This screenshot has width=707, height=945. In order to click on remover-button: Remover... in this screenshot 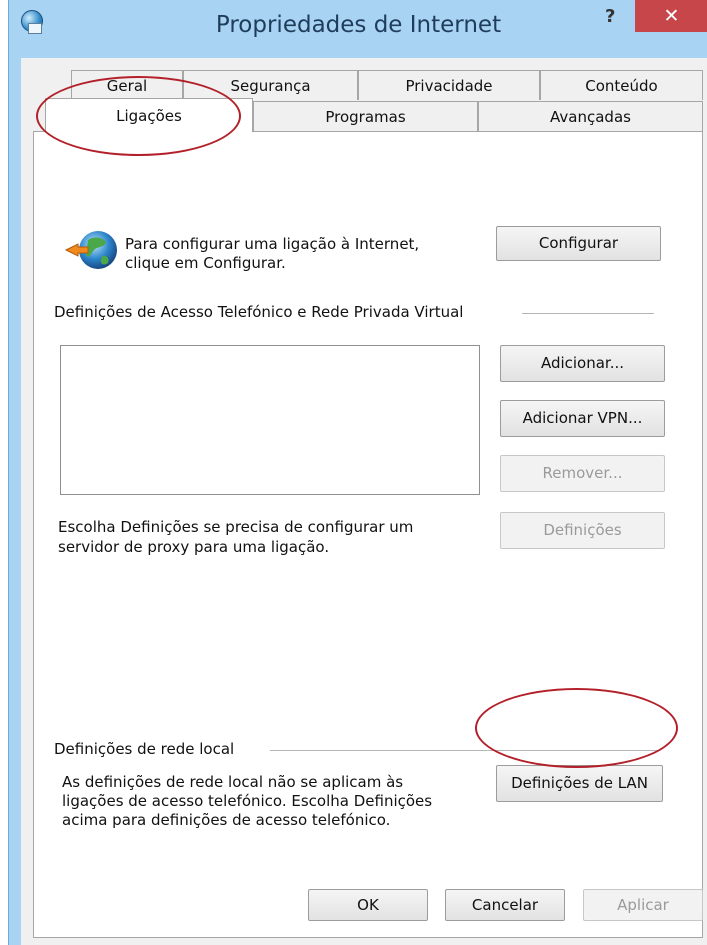, I will do `click(582, 473)`.